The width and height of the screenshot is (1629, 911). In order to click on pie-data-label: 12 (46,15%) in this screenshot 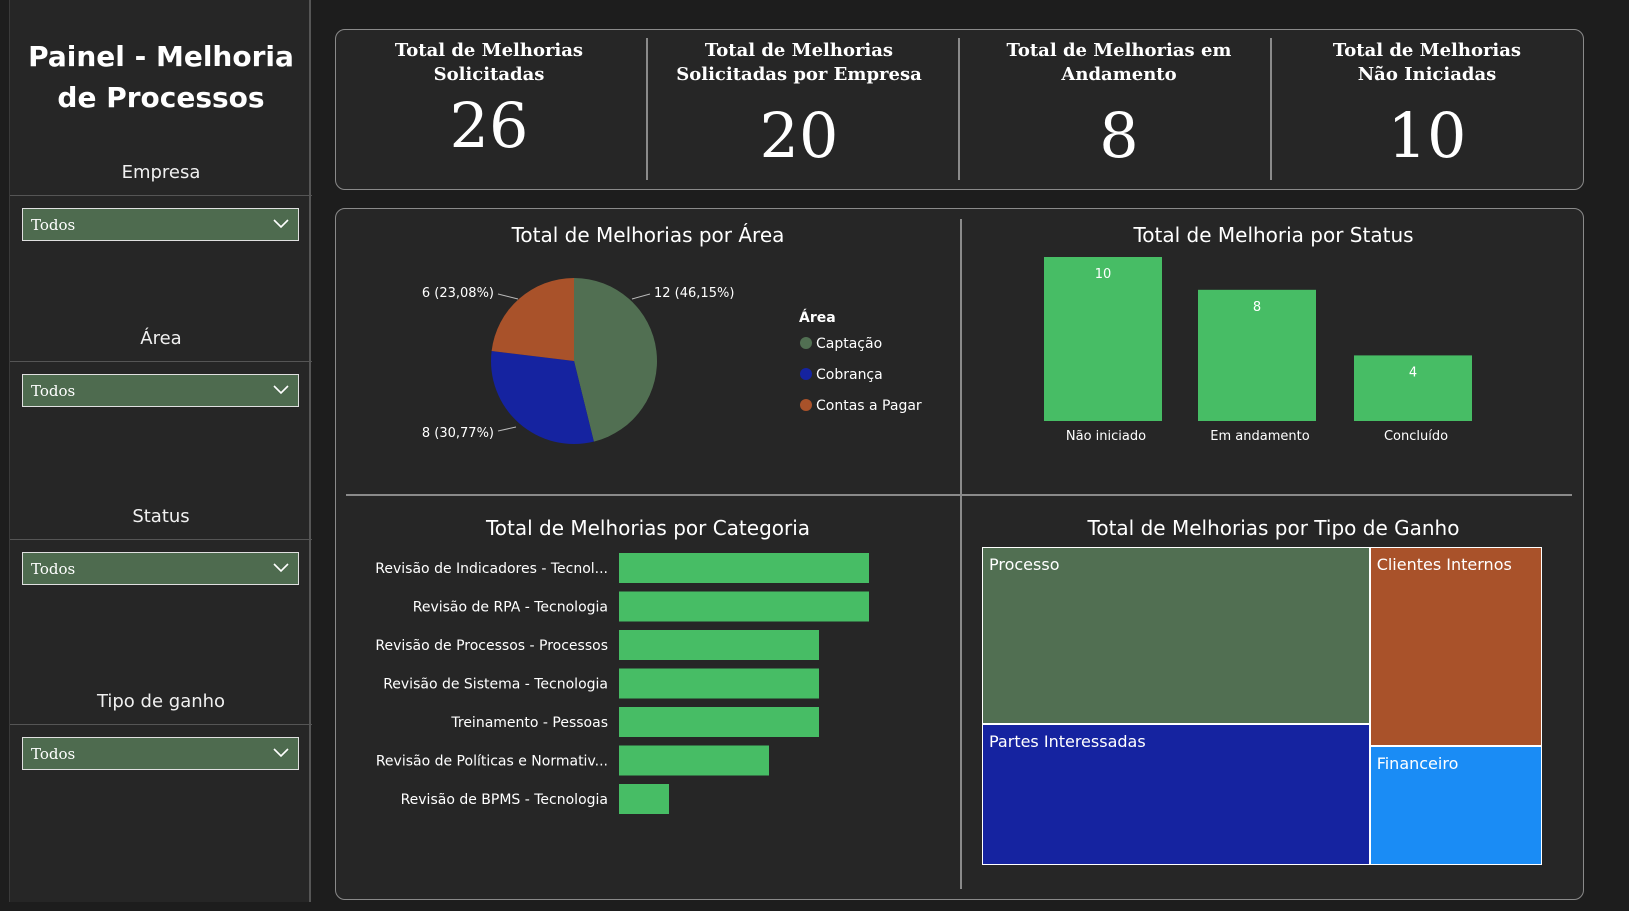, I will do `click(694, 293)`.